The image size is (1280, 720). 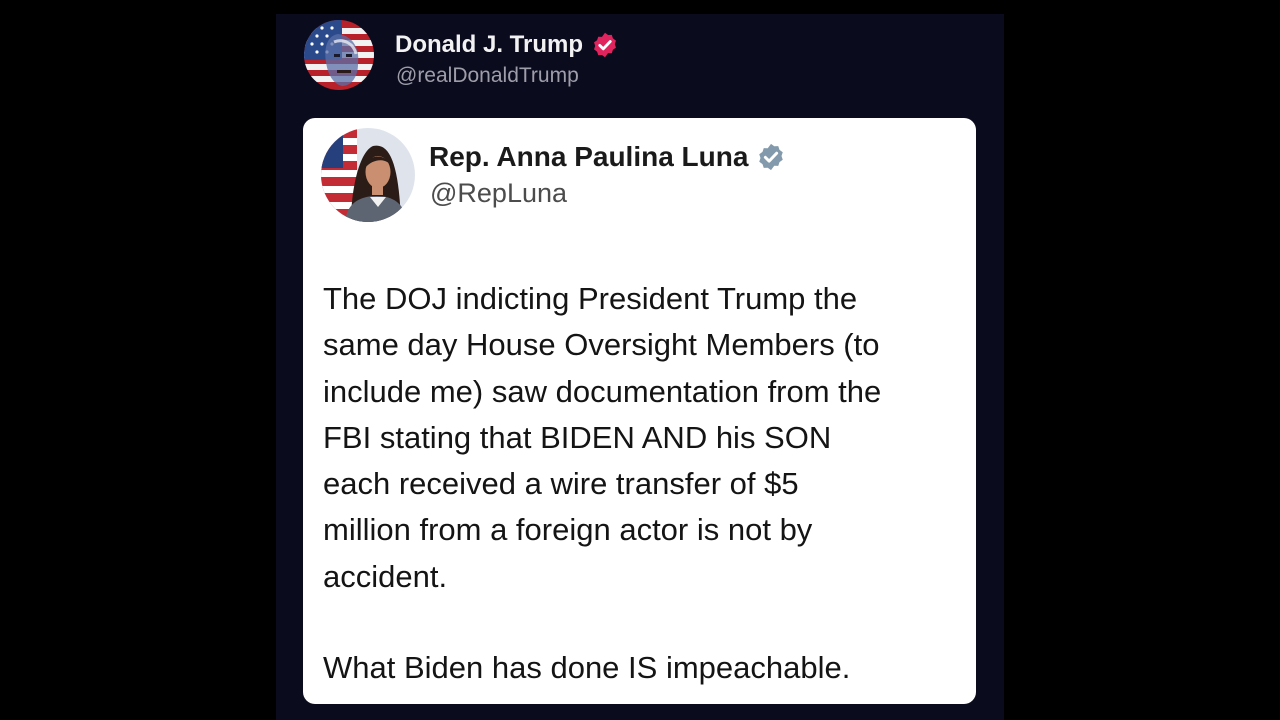 I want to click on quoted-avatar, so click(x=368, y=175).